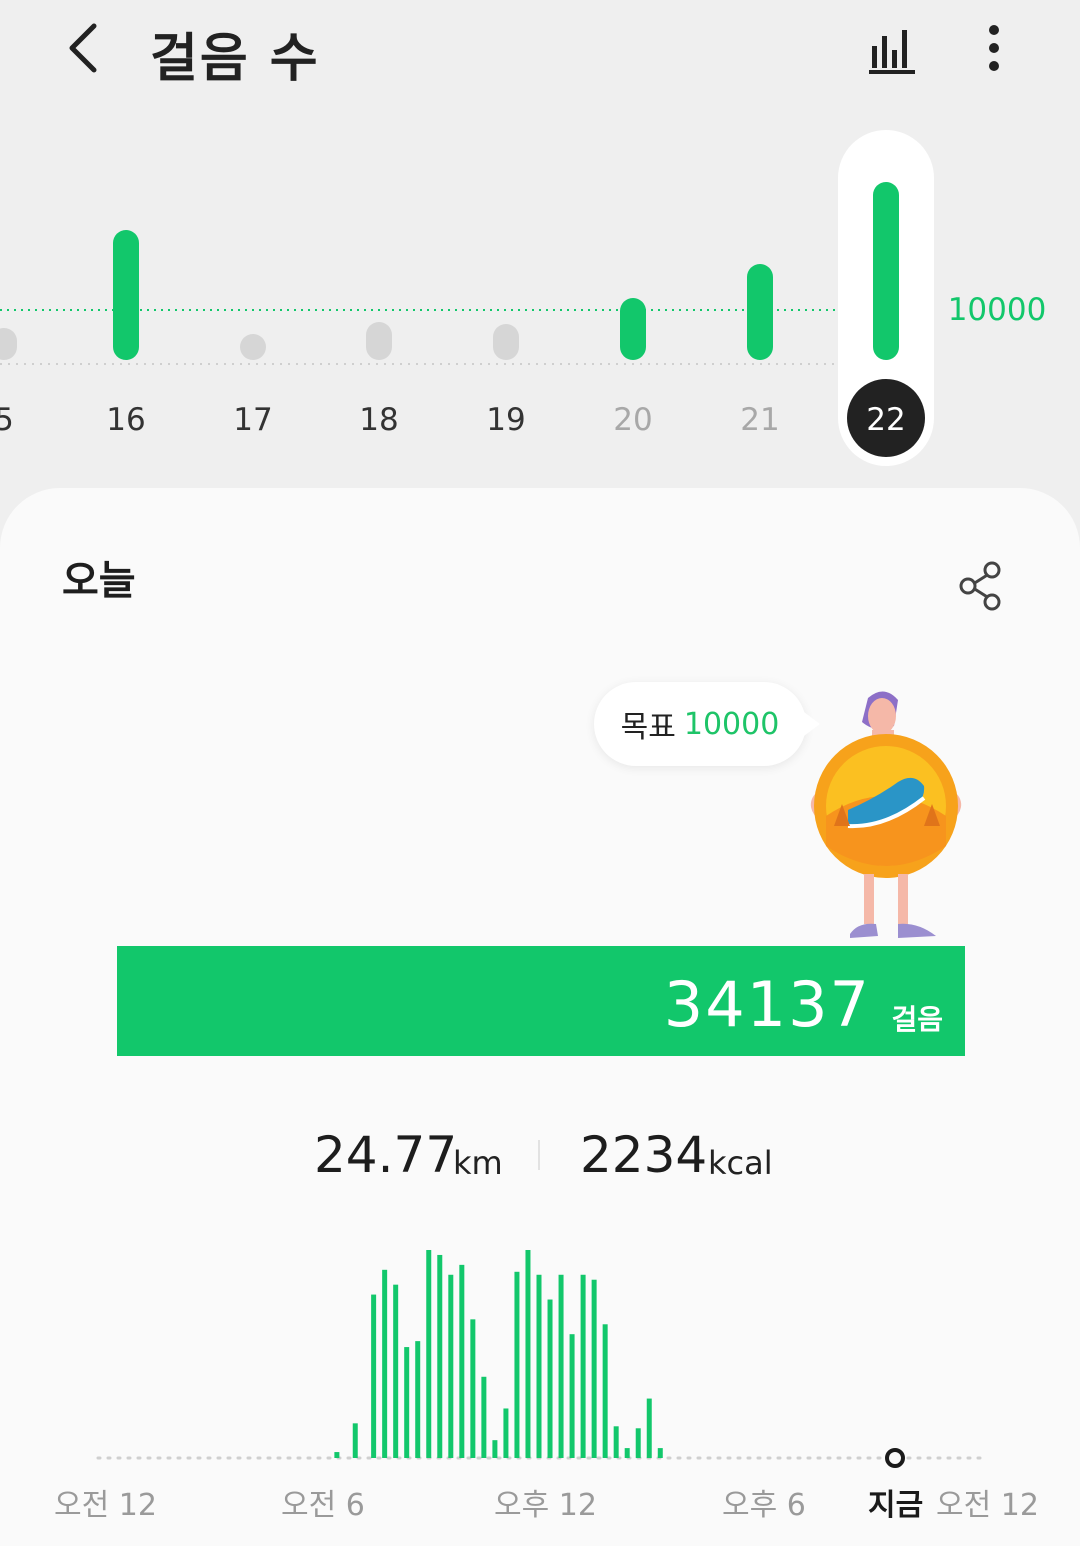 This screenshot has height=1546, width=1080. Describe the element at coordinates (478, 1163) in the screenshot. I see `distance-unit: km` at that location.